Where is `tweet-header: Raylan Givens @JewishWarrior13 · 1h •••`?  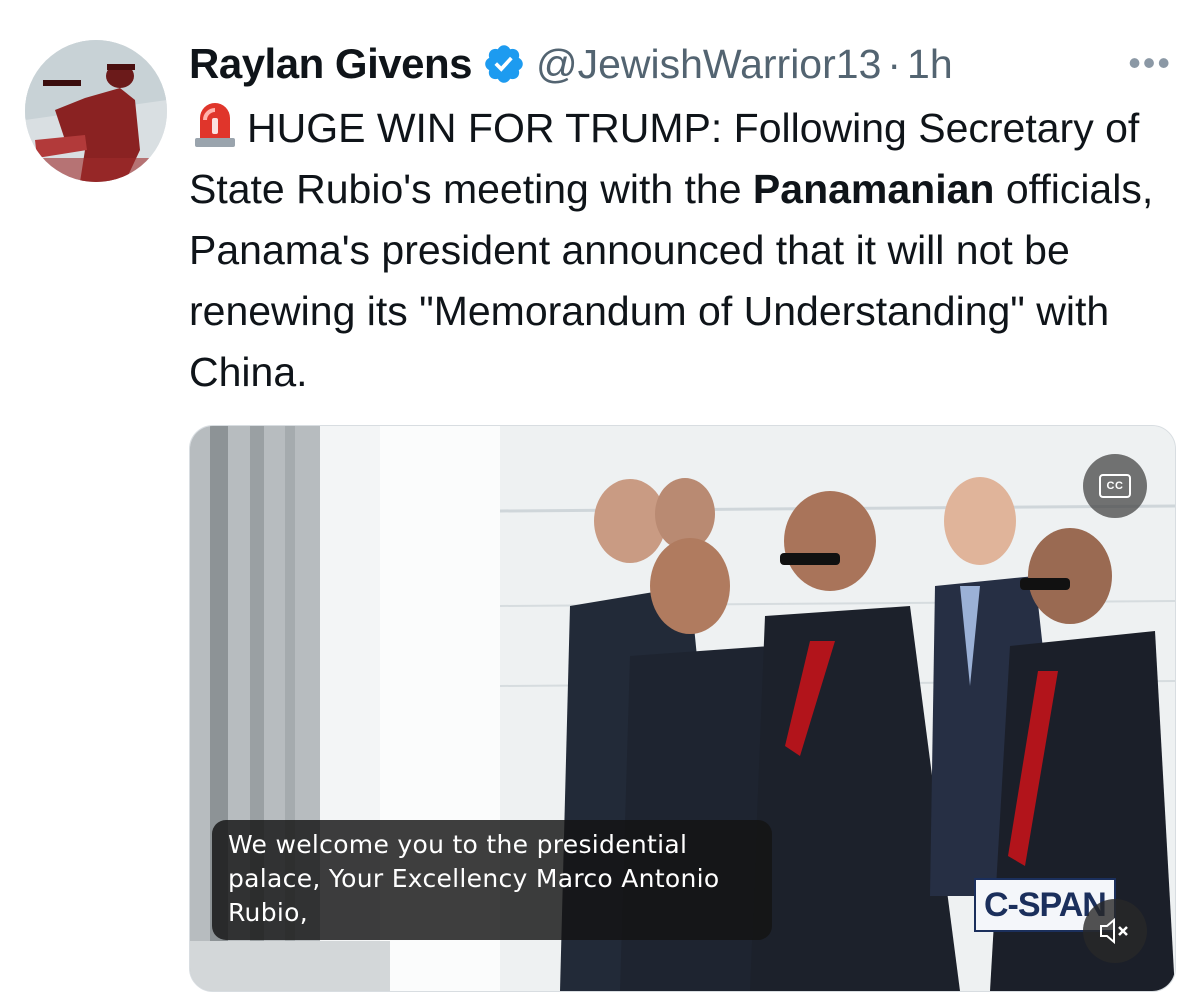 tweet-header: Raylan Givens @JewishWarrior13 · 1h ••• is located at coordinates (684, 64).